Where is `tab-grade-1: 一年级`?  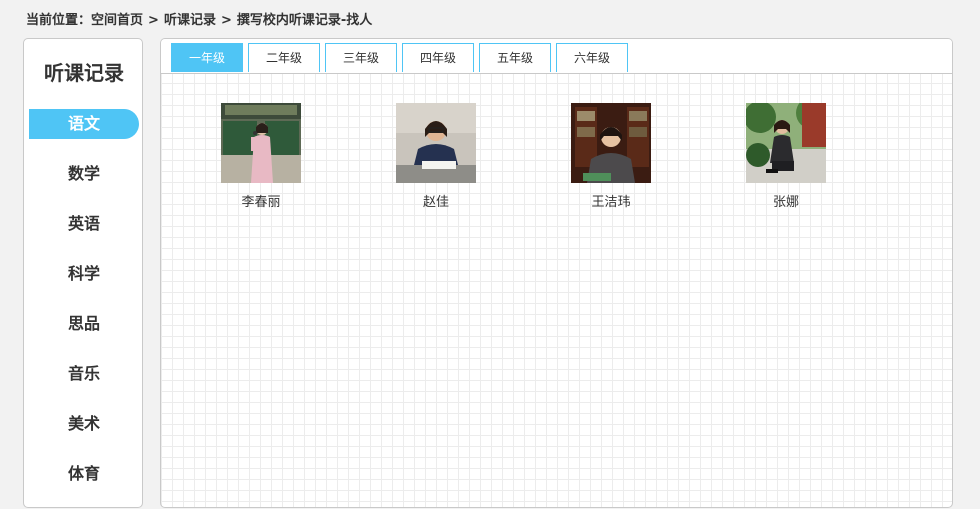 tab-grade-1: 一年级 is located at coordinates (207, 57).